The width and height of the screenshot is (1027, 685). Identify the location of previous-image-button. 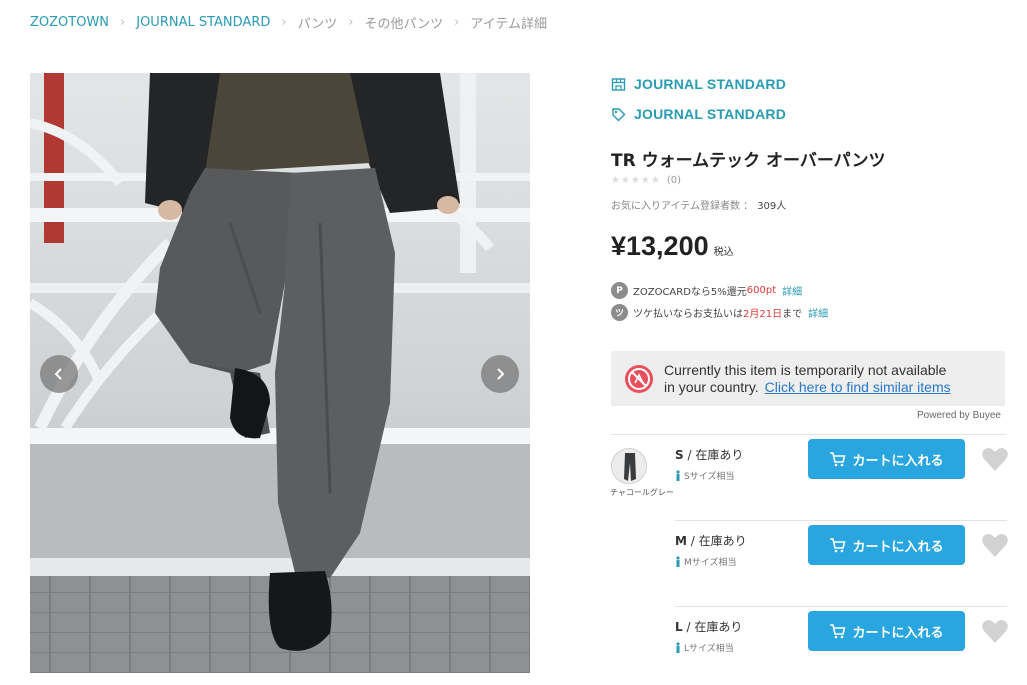
(59, 374).